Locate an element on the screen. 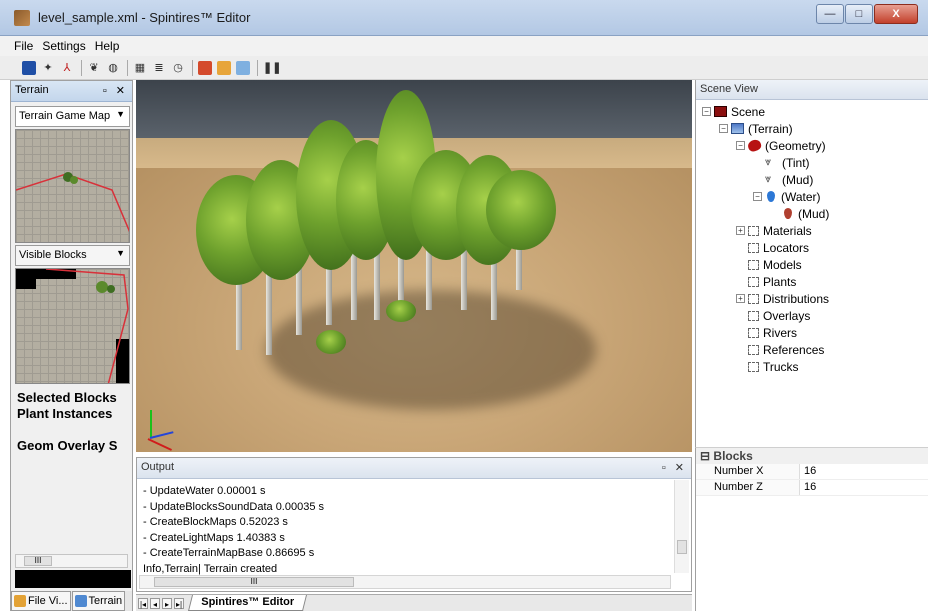  tree-node: Overlays is located at coordinates (815, 315).